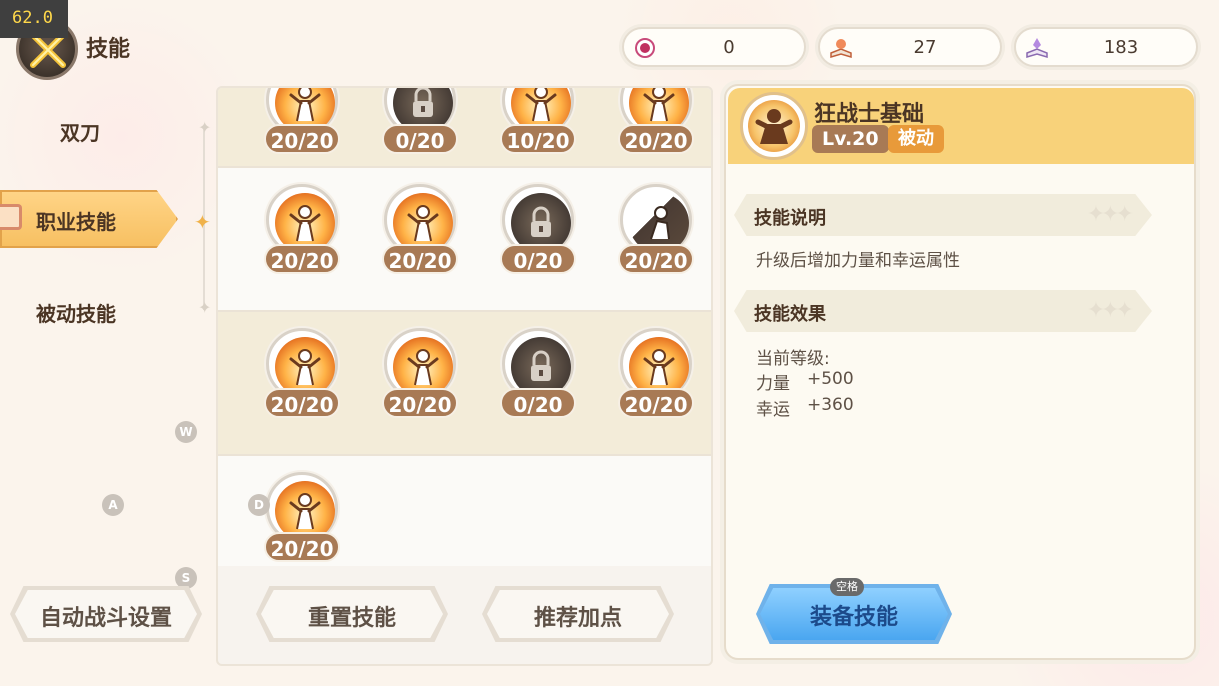  What do you see at coordinates (925, 47) in the screenshot?
I see `resource-value: 27` at bounding box center [925, 47].